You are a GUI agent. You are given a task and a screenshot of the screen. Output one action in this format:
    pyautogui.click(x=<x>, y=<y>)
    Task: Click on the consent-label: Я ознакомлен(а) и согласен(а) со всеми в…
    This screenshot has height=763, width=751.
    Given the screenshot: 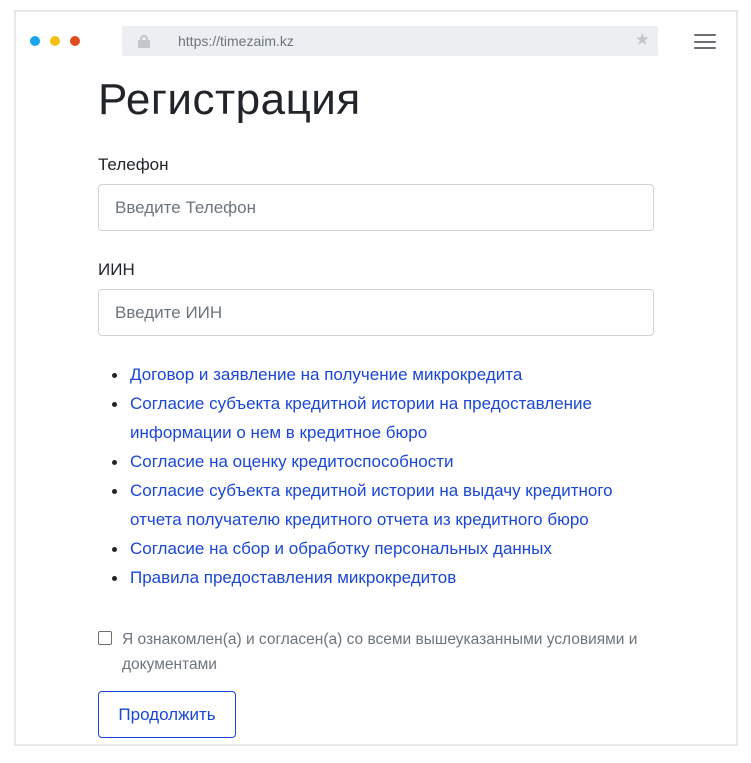 What is the action you would take?
    pyautogui.click(x=390, y=652)
    